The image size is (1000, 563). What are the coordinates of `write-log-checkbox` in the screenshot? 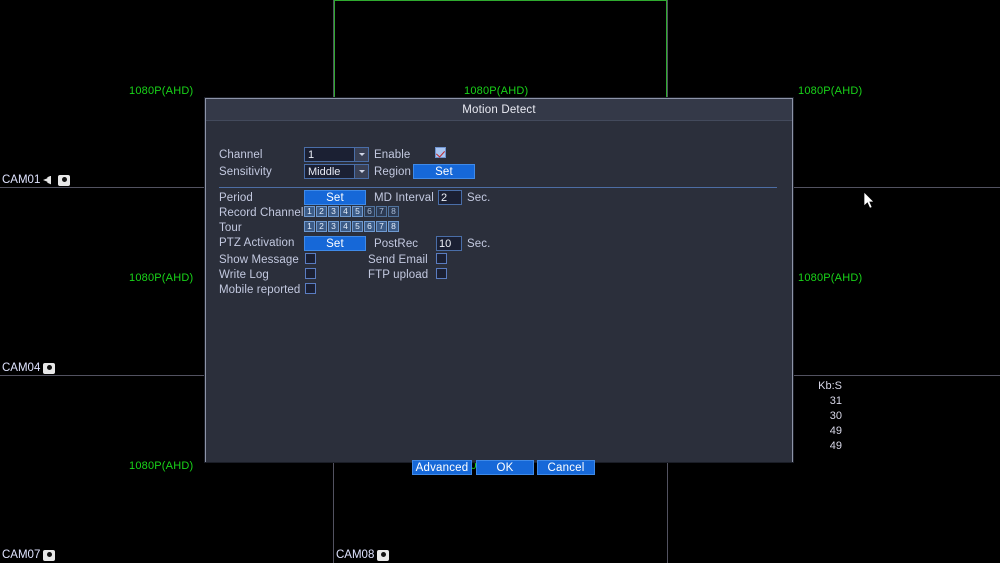 It's located at (310, 273).